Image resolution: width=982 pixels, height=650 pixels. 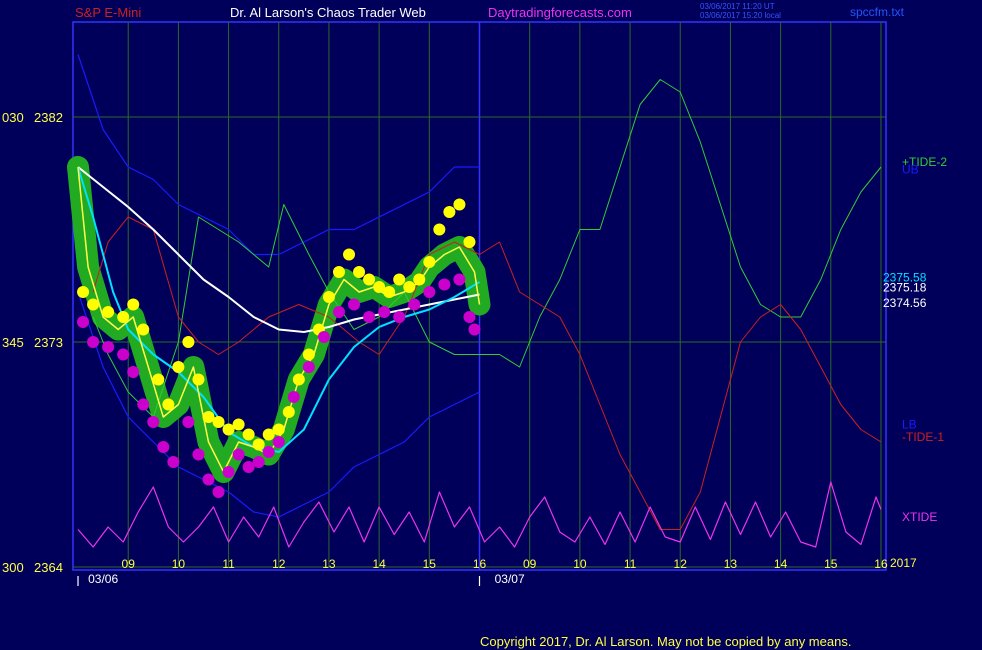 I want to click on date-label: 03/07, so click(x=510, y=579).